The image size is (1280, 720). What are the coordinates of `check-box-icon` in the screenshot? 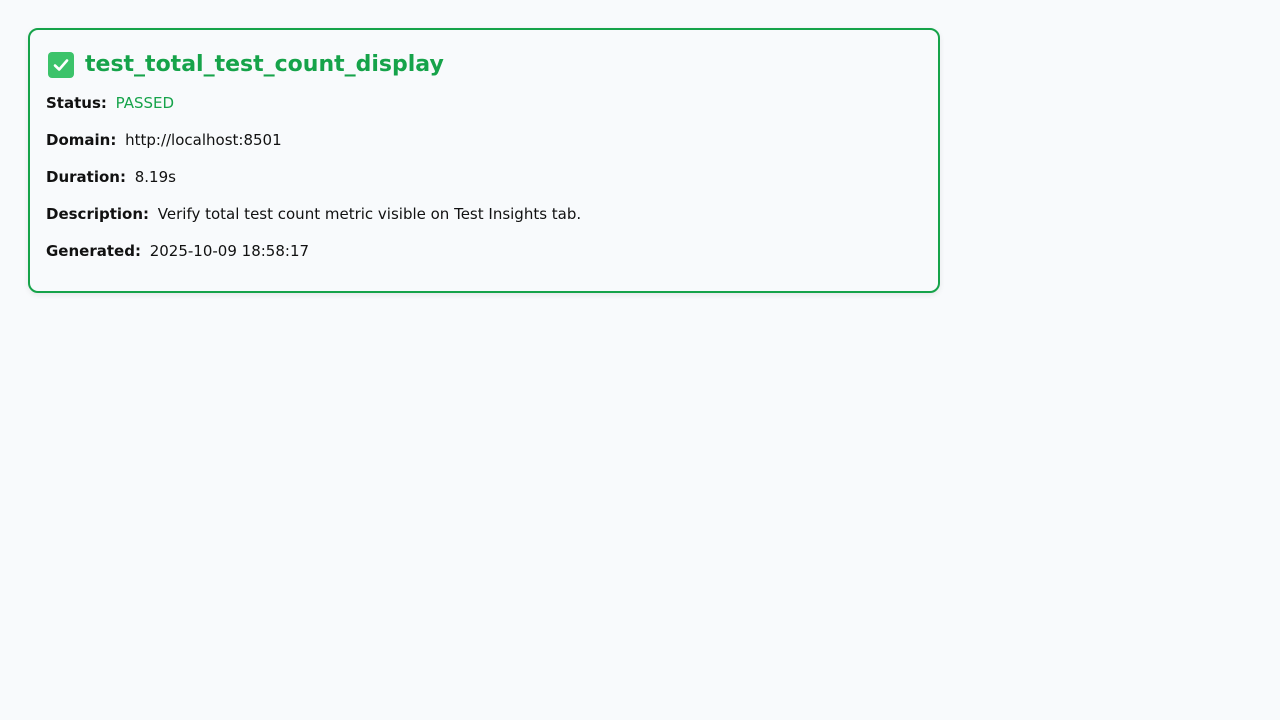 It's located at (61, 65).